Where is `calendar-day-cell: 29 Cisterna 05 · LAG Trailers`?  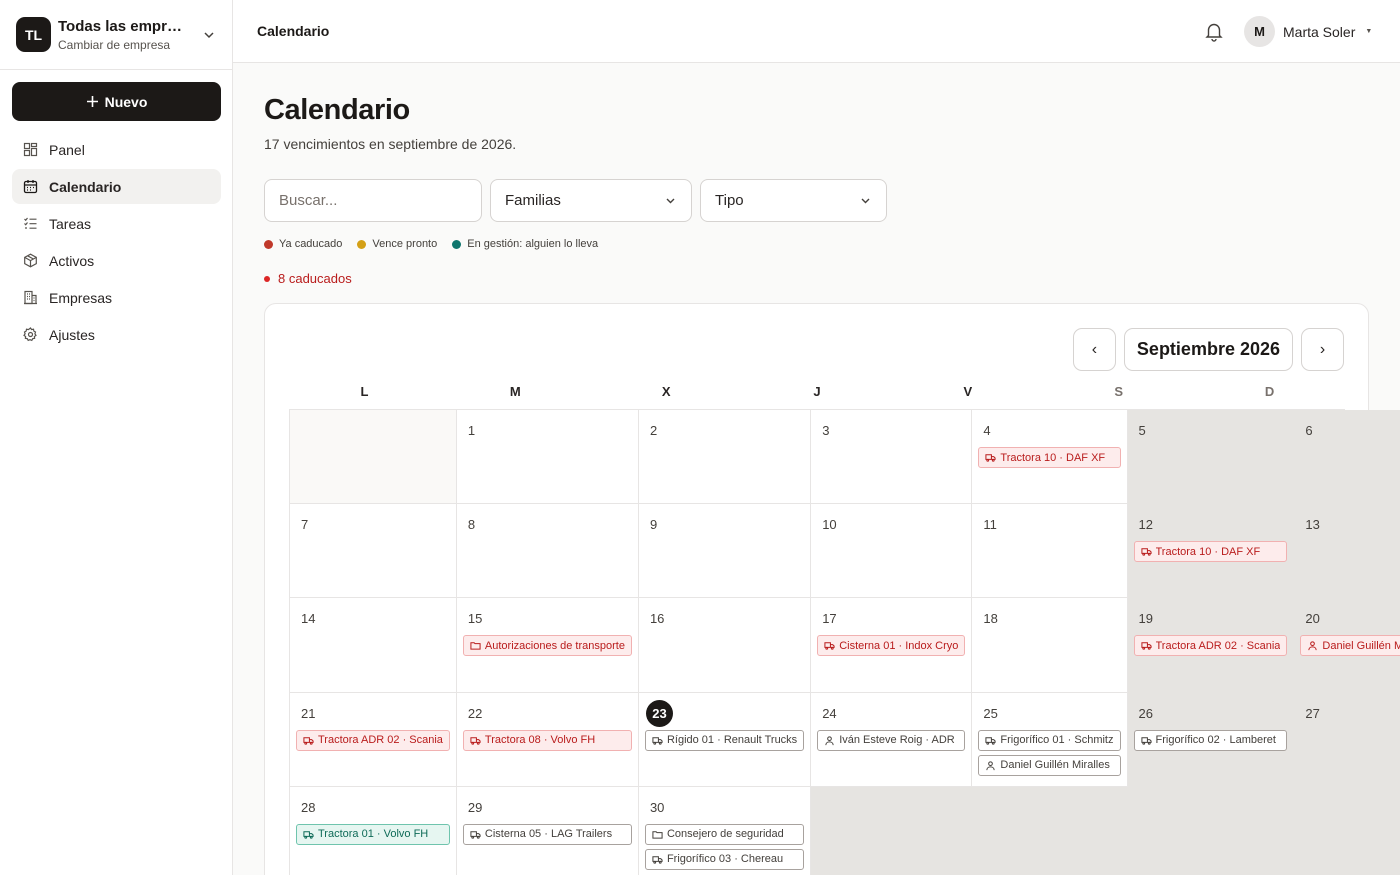
calendar-day-cell: 29 Cisterna 05 · LAG Trailers is located at coordinates (547, 830).